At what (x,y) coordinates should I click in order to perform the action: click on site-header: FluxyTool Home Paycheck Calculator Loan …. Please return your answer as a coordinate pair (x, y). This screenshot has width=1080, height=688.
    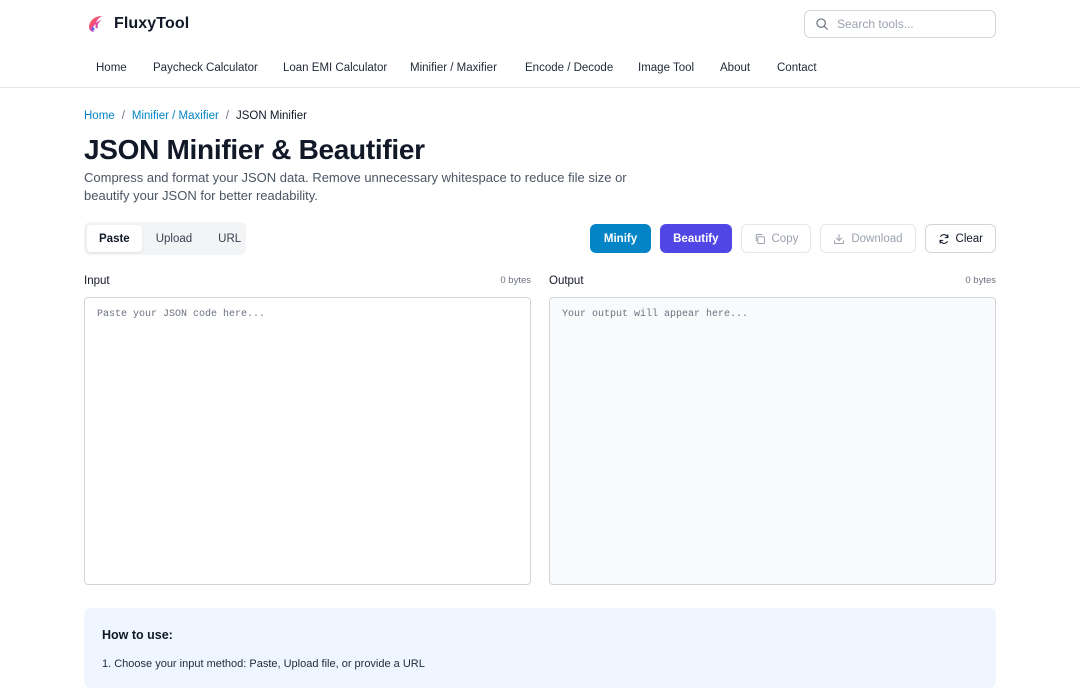
    Looking at the image, I should click on (540, 44).